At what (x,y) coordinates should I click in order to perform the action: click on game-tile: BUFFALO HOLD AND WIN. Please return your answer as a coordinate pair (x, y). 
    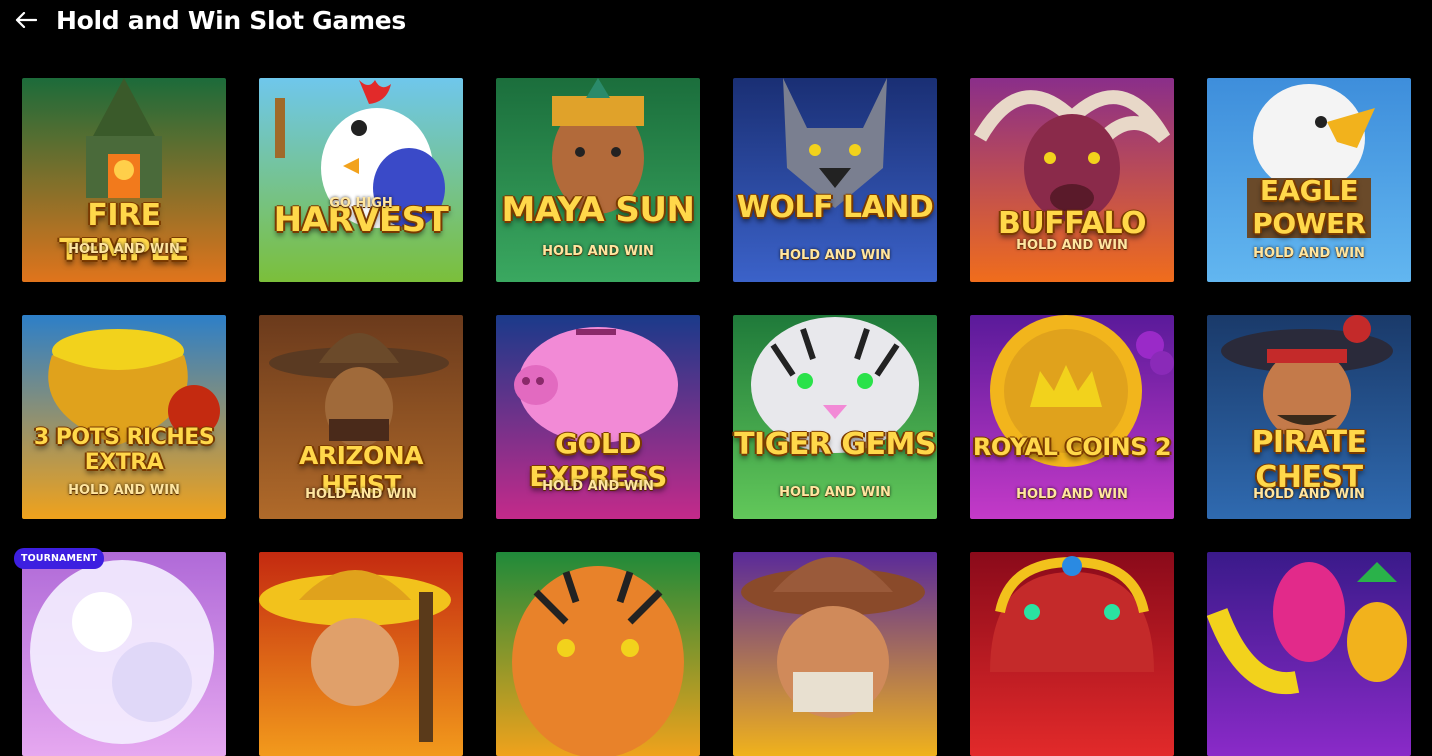
    Looking at the image, I should click on (1072, 180).